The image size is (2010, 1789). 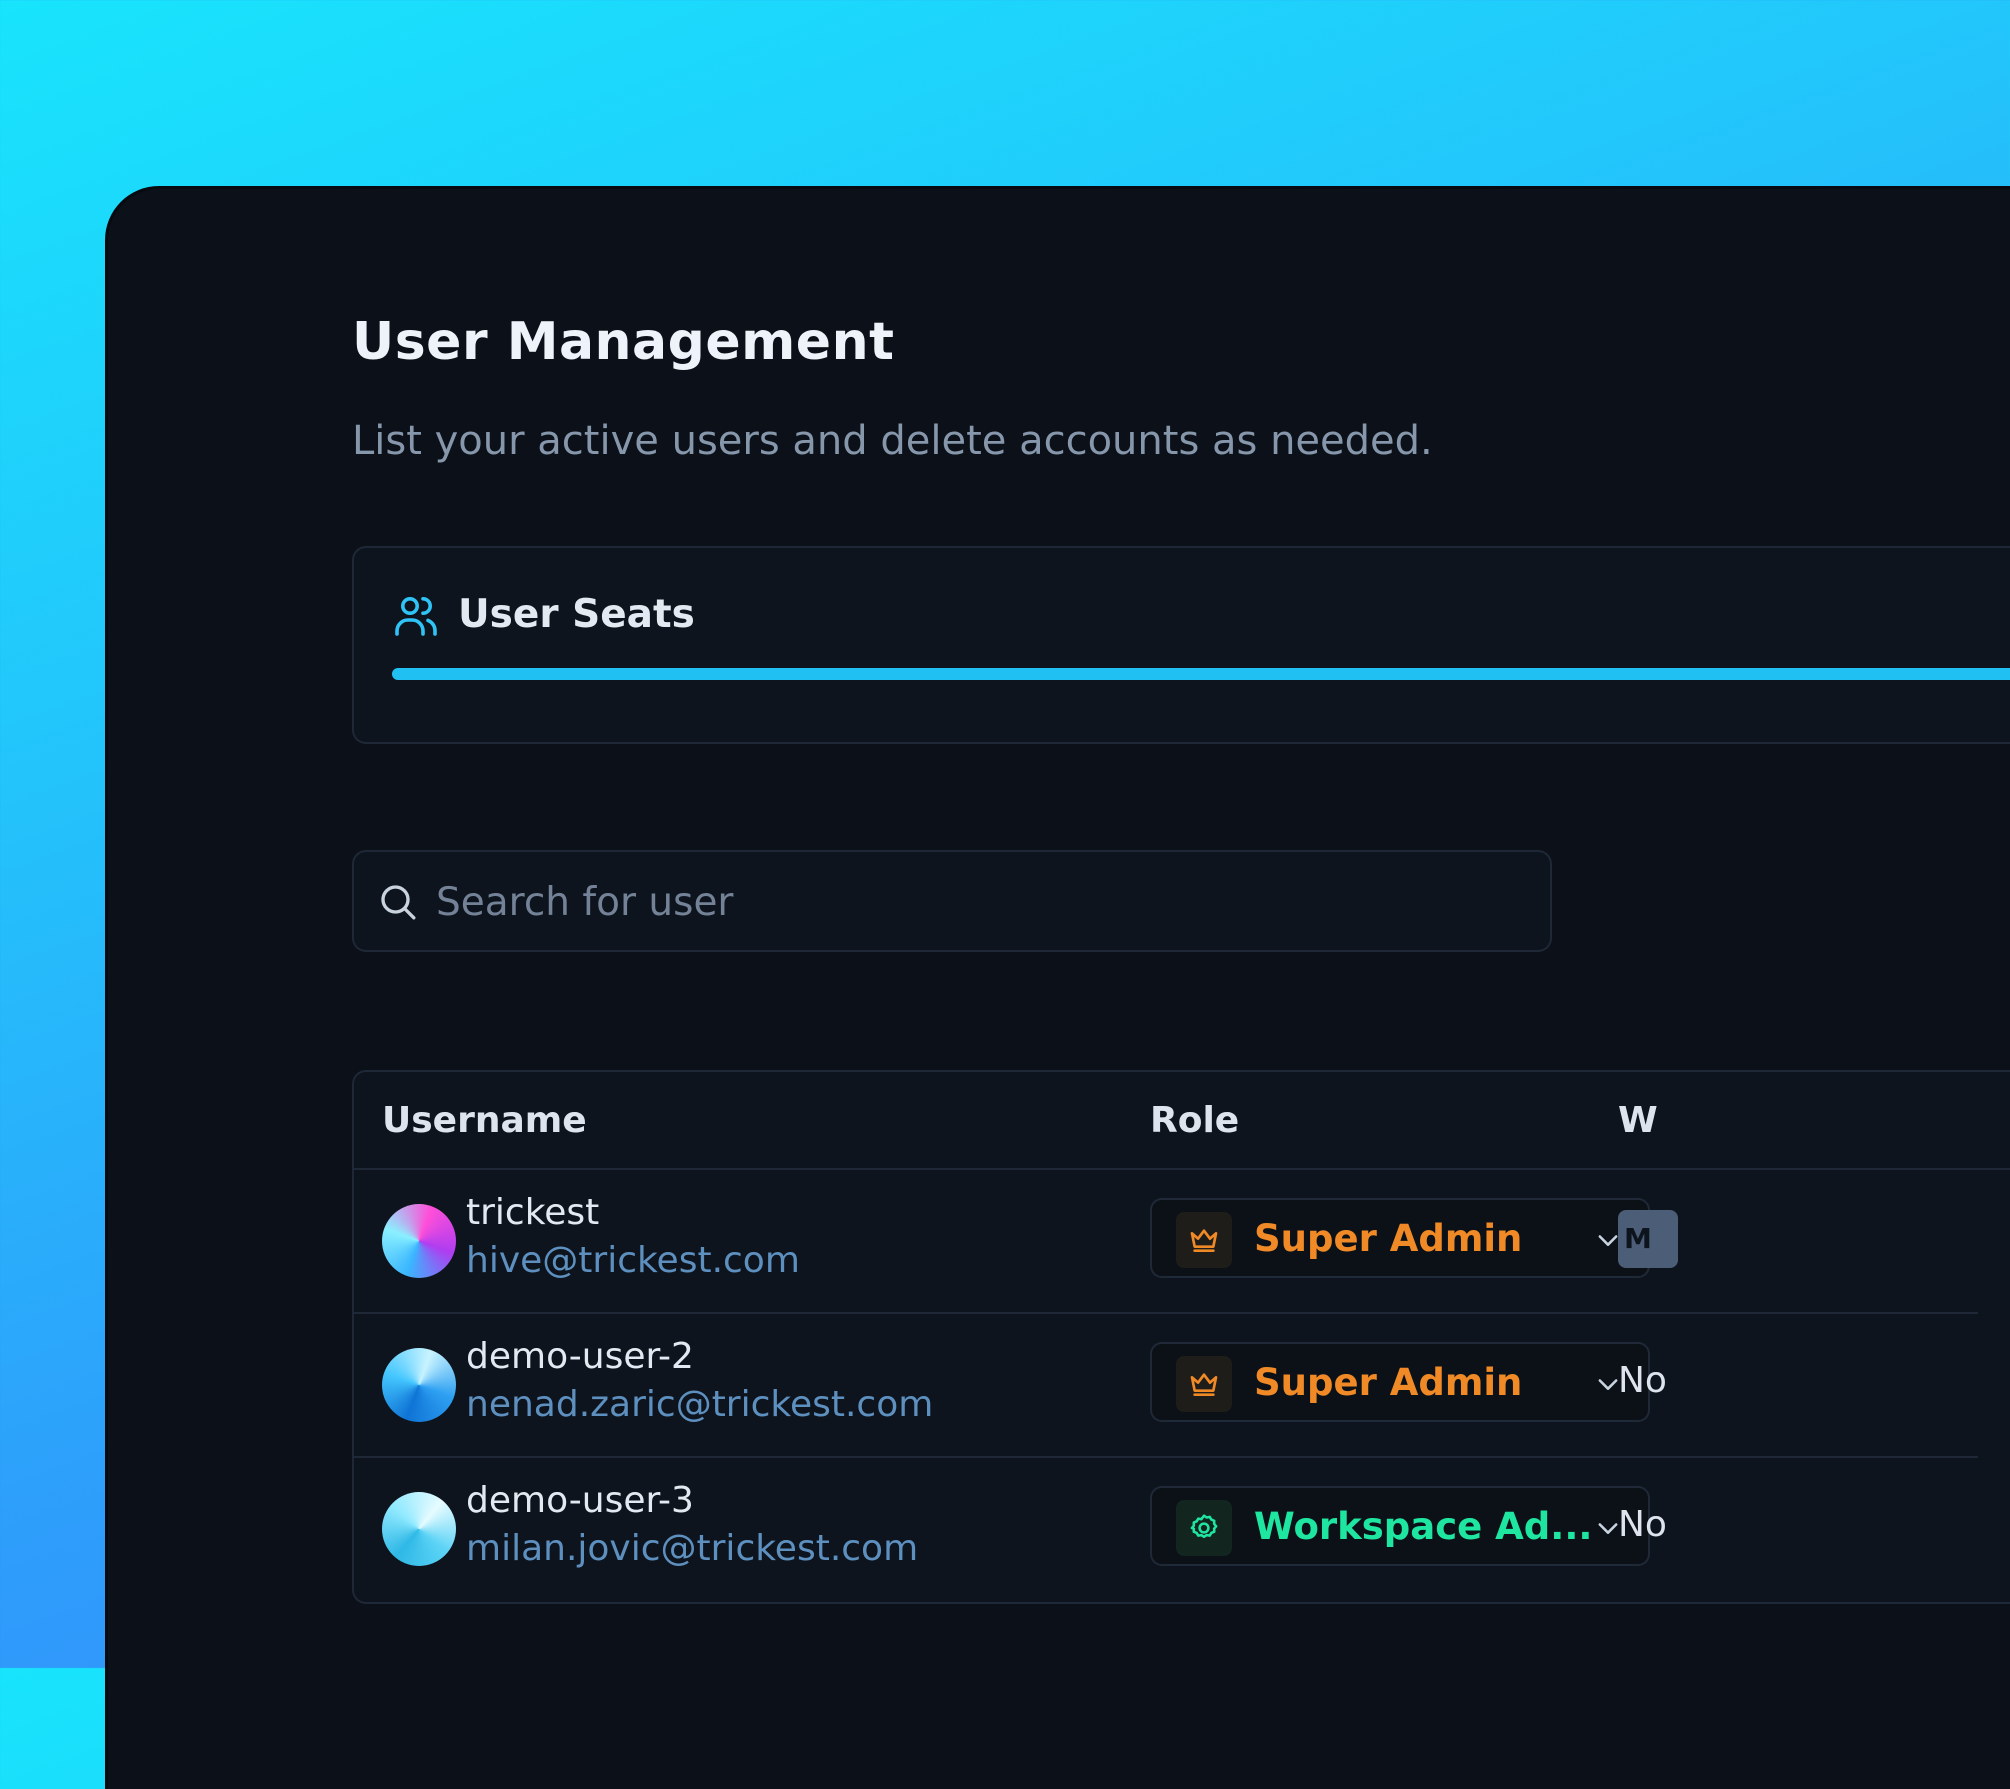 I want to click on workspace-badge: M, so click(x=1648, y=1239).